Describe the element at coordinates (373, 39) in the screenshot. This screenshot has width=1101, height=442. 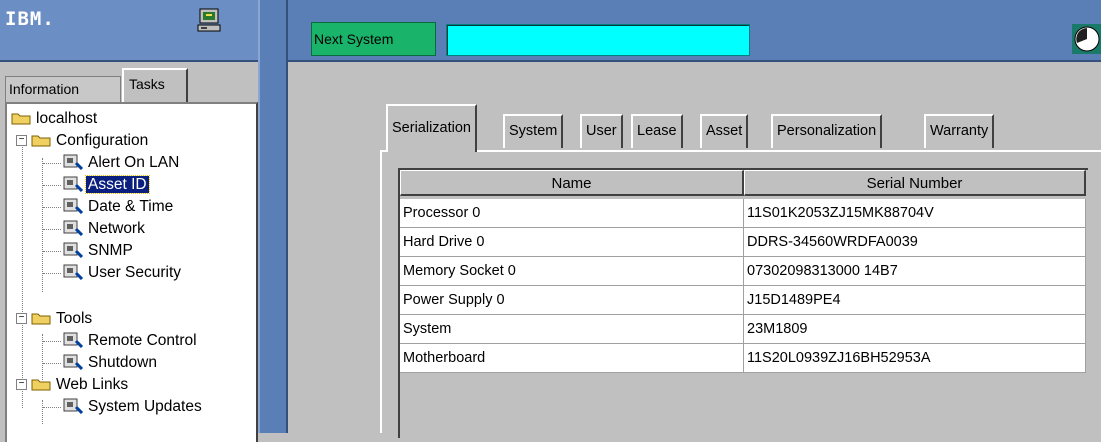
I see `next-system-label: Next System` at that location.